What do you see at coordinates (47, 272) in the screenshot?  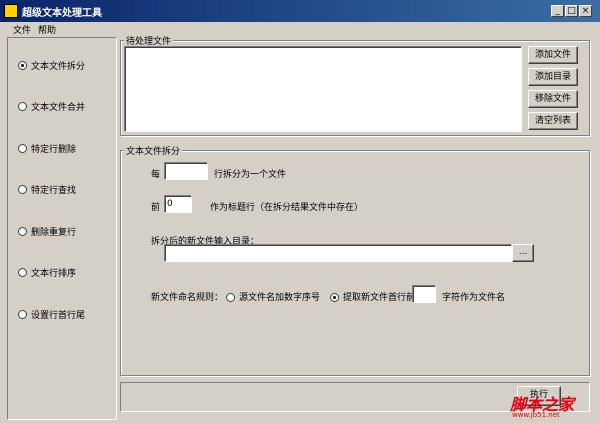 I see `nav-option-sort: 文本行排序` at bounding box center [47, 272].